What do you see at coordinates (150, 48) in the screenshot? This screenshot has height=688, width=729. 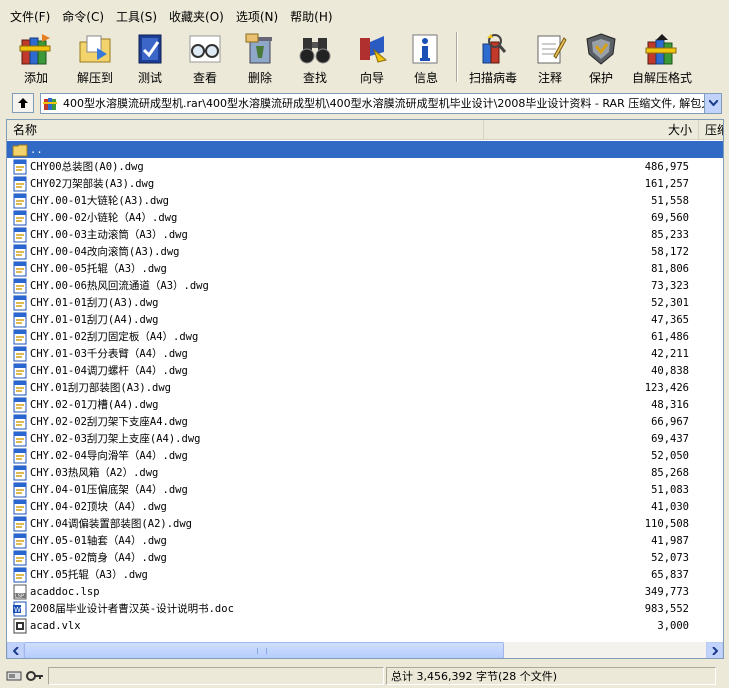 I see `test-book-icon` at bounding box center [150, 48].